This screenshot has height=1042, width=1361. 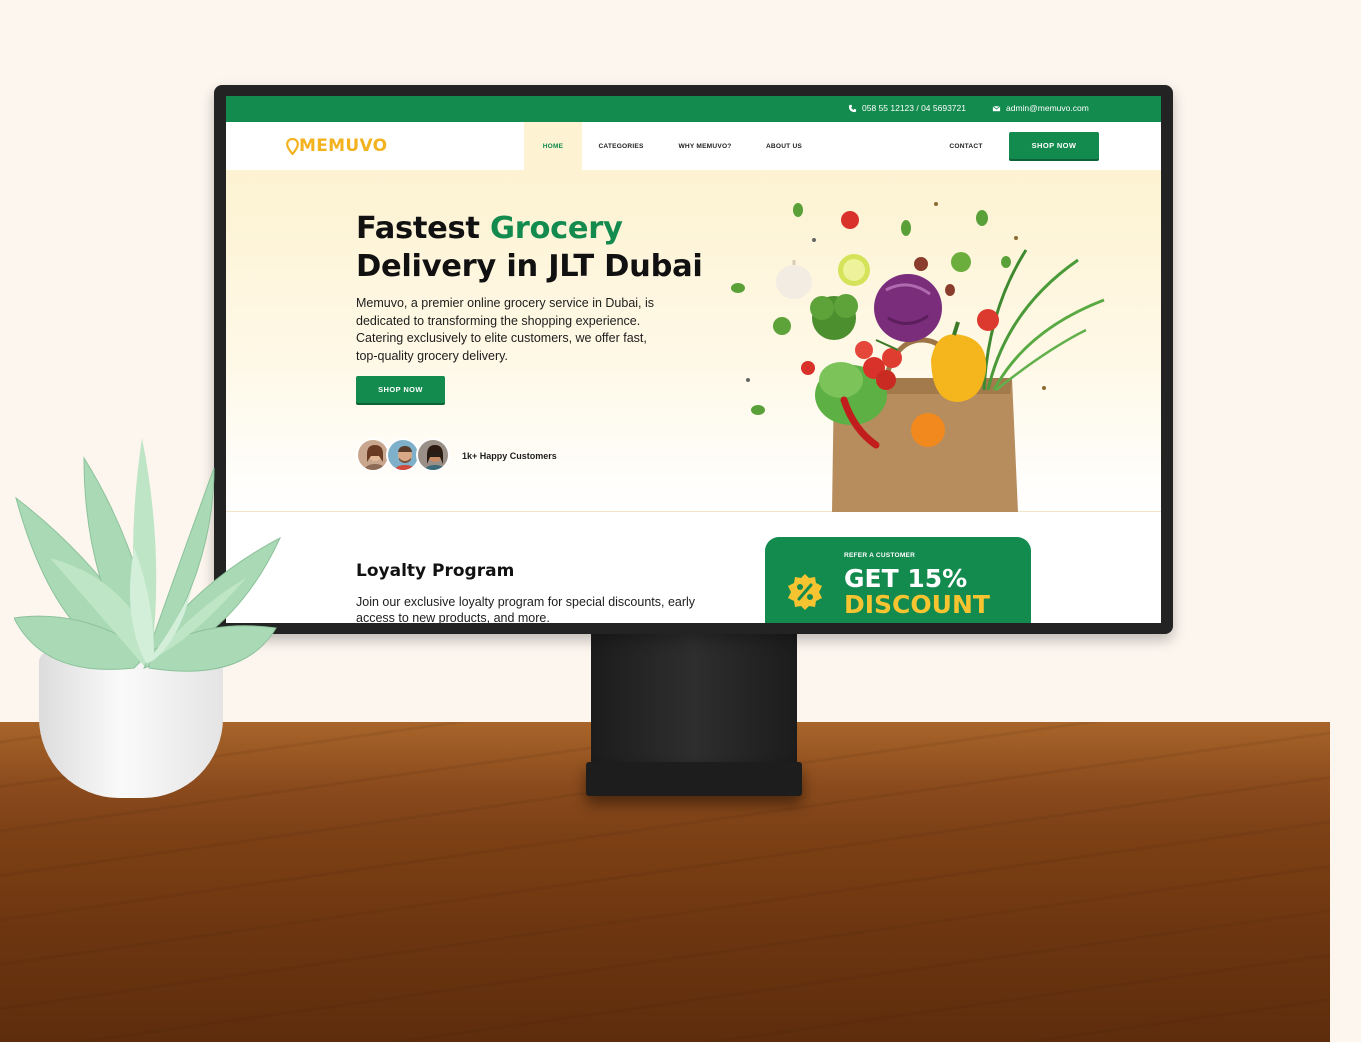 I want to click on logo-text: MEMUVO, so click(x=343, y=146).